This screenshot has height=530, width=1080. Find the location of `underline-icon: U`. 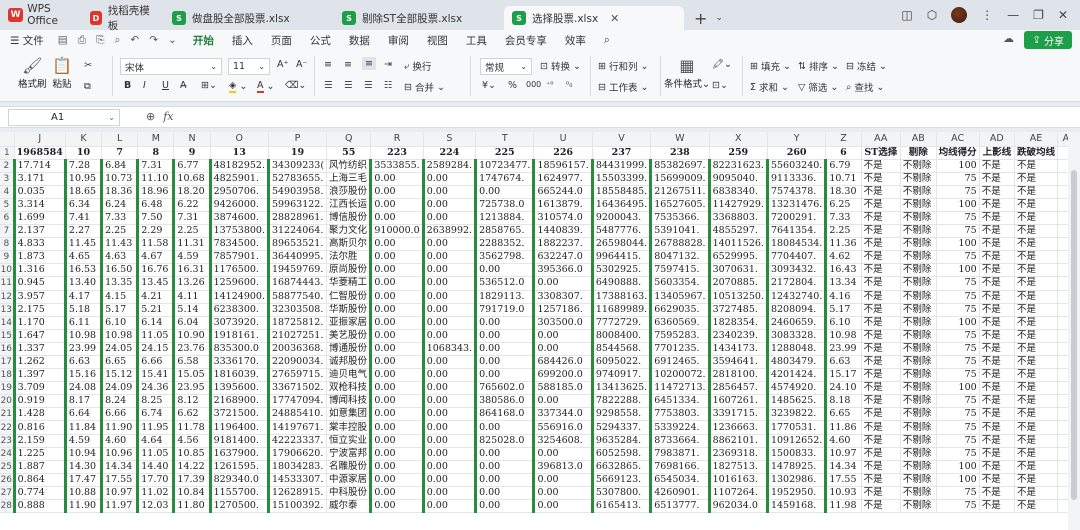

underline-icon: U is located at coordinates (165, 85).